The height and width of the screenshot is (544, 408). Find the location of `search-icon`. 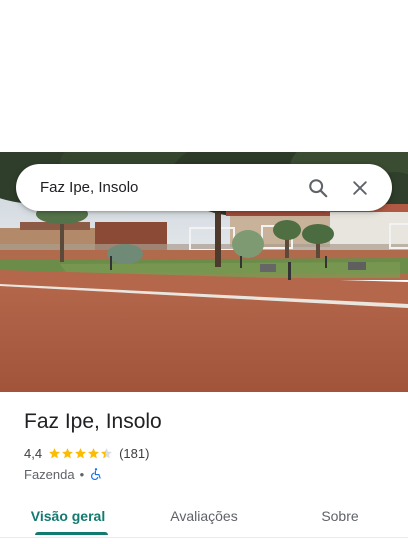

search-icon is located at coordinates (318, 187).